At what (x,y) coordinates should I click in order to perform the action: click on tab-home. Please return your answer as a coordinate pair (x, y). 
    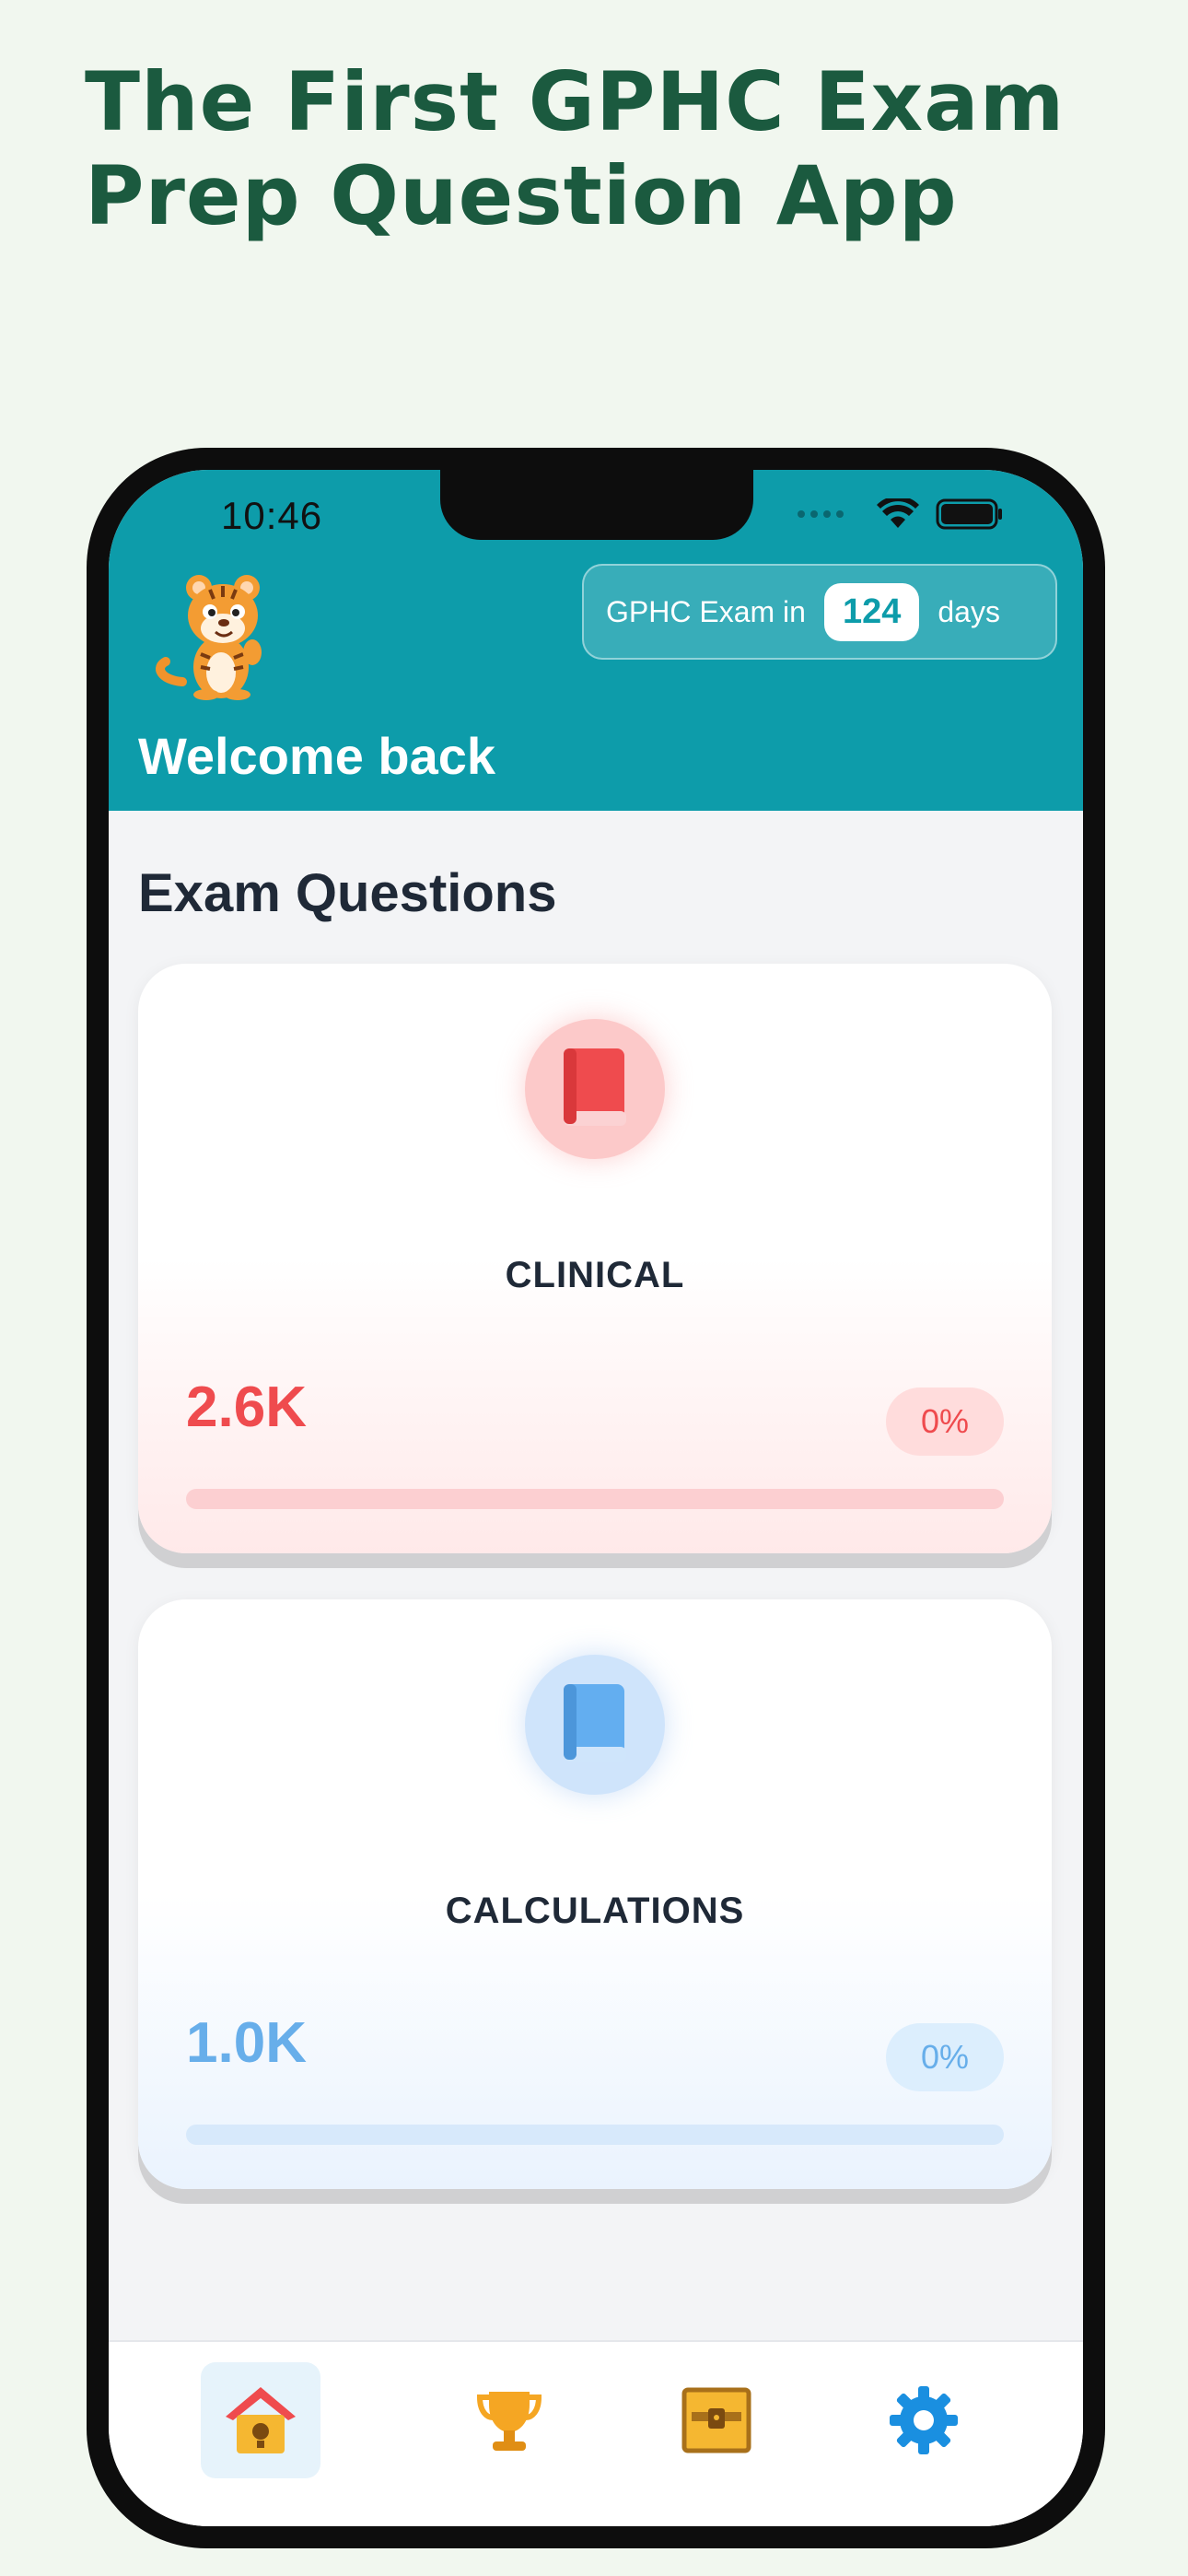
    Looking at the image, I should click on (260, 2420).